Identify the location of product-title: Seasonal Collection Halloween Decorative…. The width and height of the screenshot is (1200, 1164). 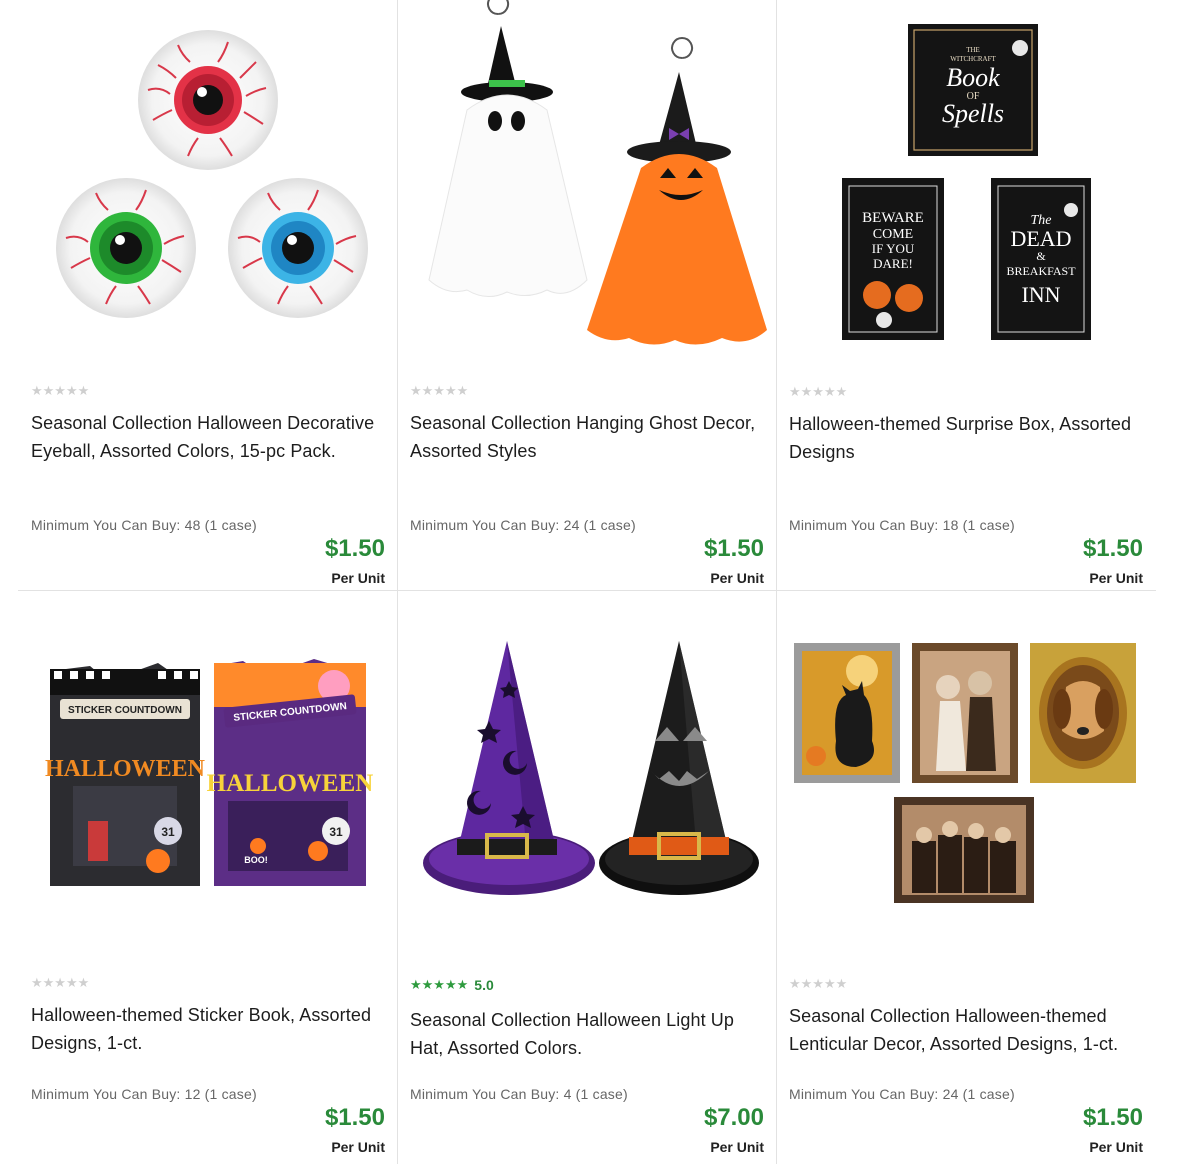
(206, 437).